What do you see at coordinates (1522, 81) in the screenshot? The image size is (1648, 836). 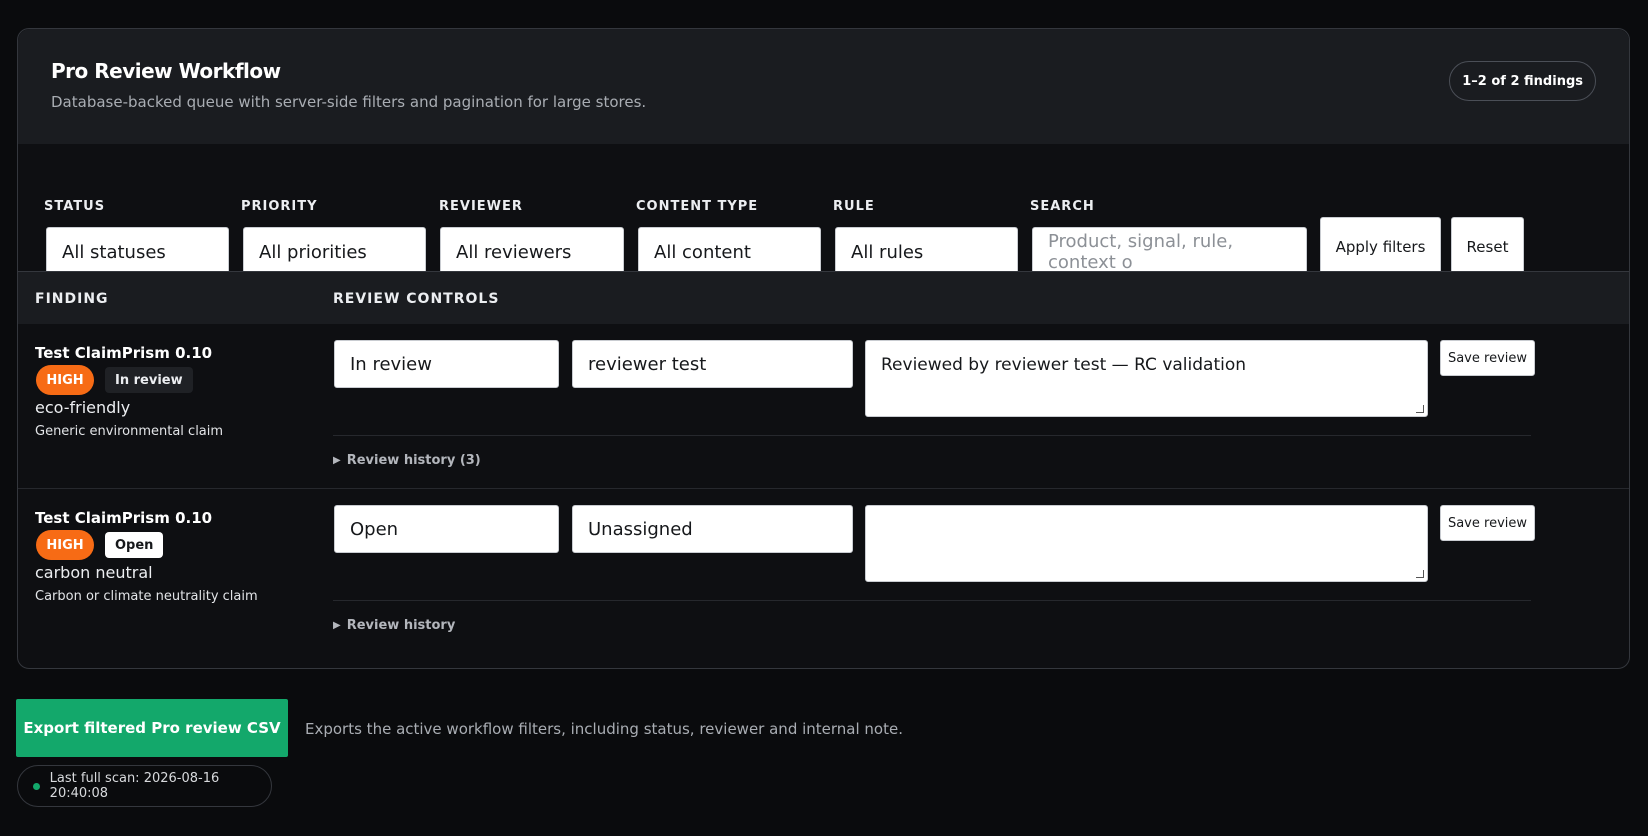 I see `findings-count-badge: 1–2 of 2 findings` at bounding box center [1522, 81].